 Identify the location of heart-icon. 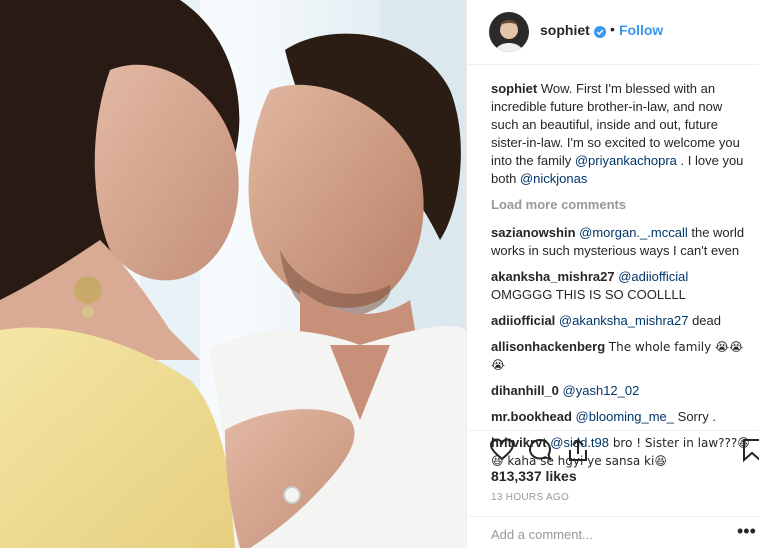
(502, 450).